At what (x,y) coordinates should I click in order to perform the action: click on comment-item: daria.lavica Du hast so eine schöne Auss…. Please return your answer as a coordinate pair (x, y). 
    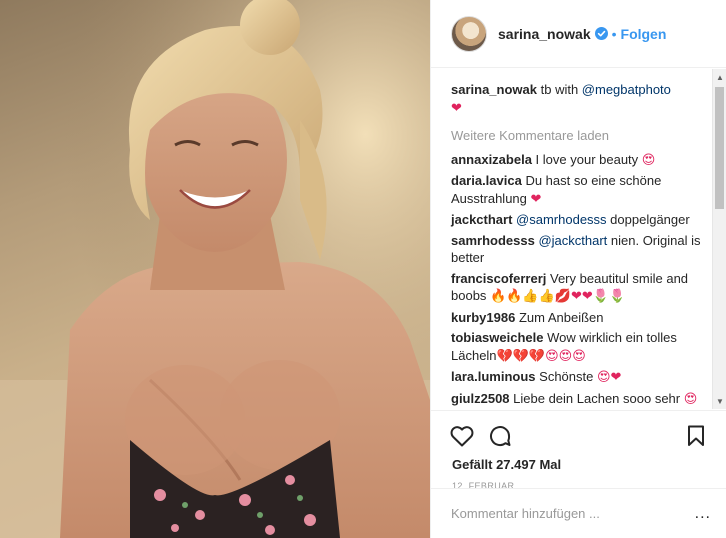
    Looking at the image, I should click on (581, 190).